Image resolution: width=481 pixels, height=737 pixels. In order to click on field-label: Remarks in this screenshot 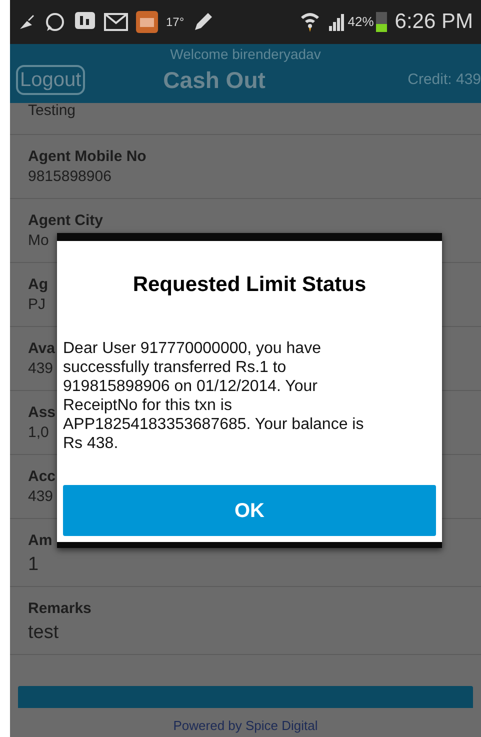, I will do `click(60, 609)`.